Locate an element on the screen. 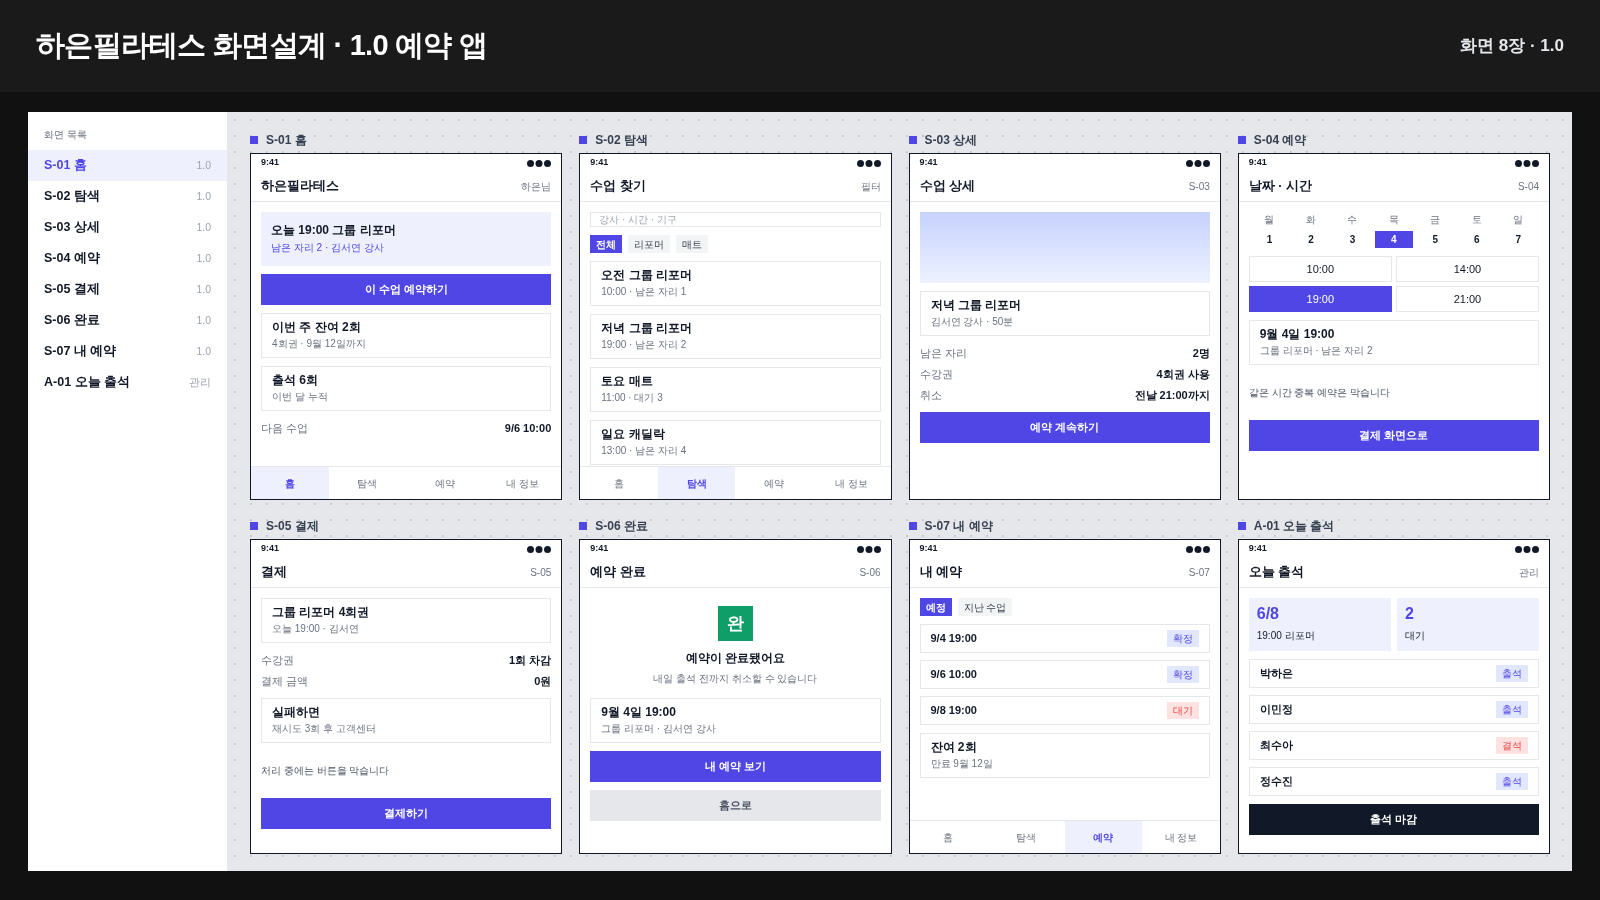  date-cell: 2 is located at coordinates (1310, 239).